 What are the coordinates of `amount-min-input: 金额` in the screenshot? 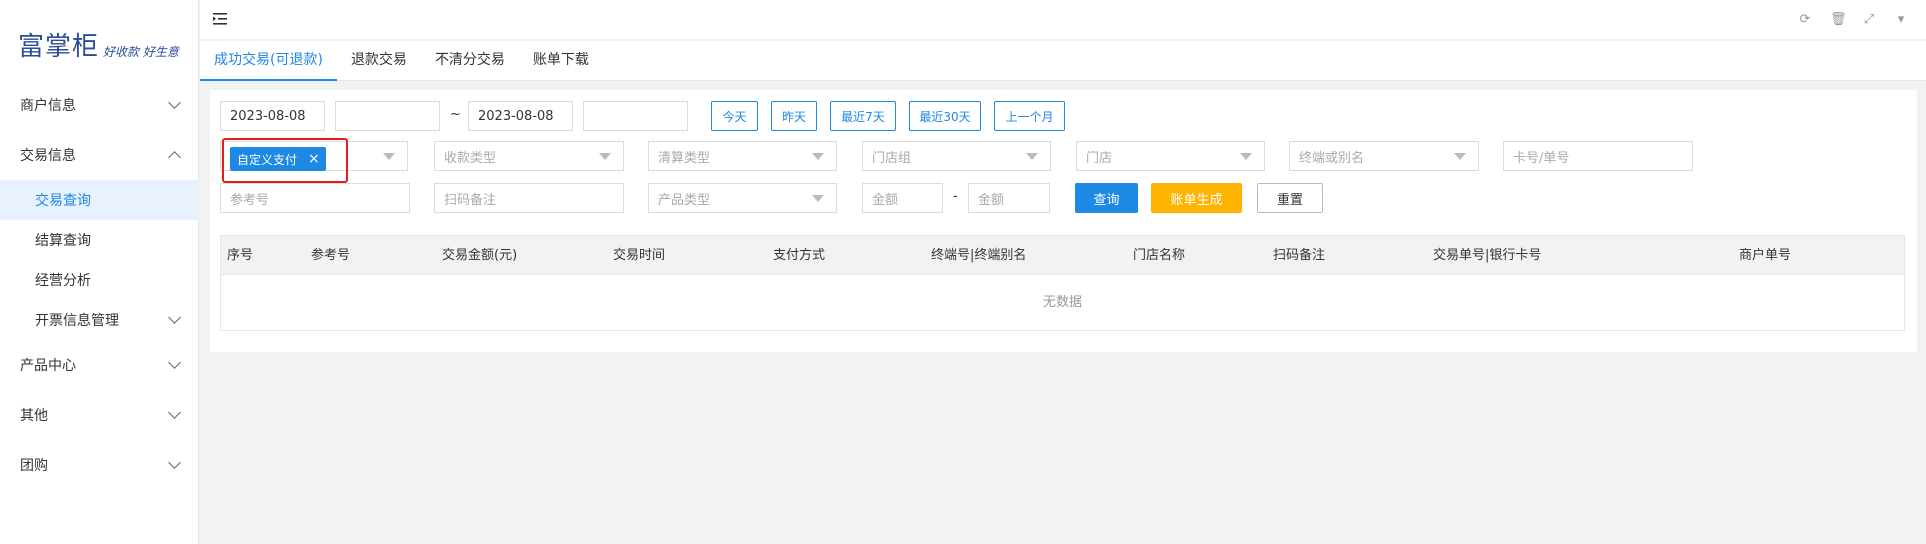 It's located at (902, 198).